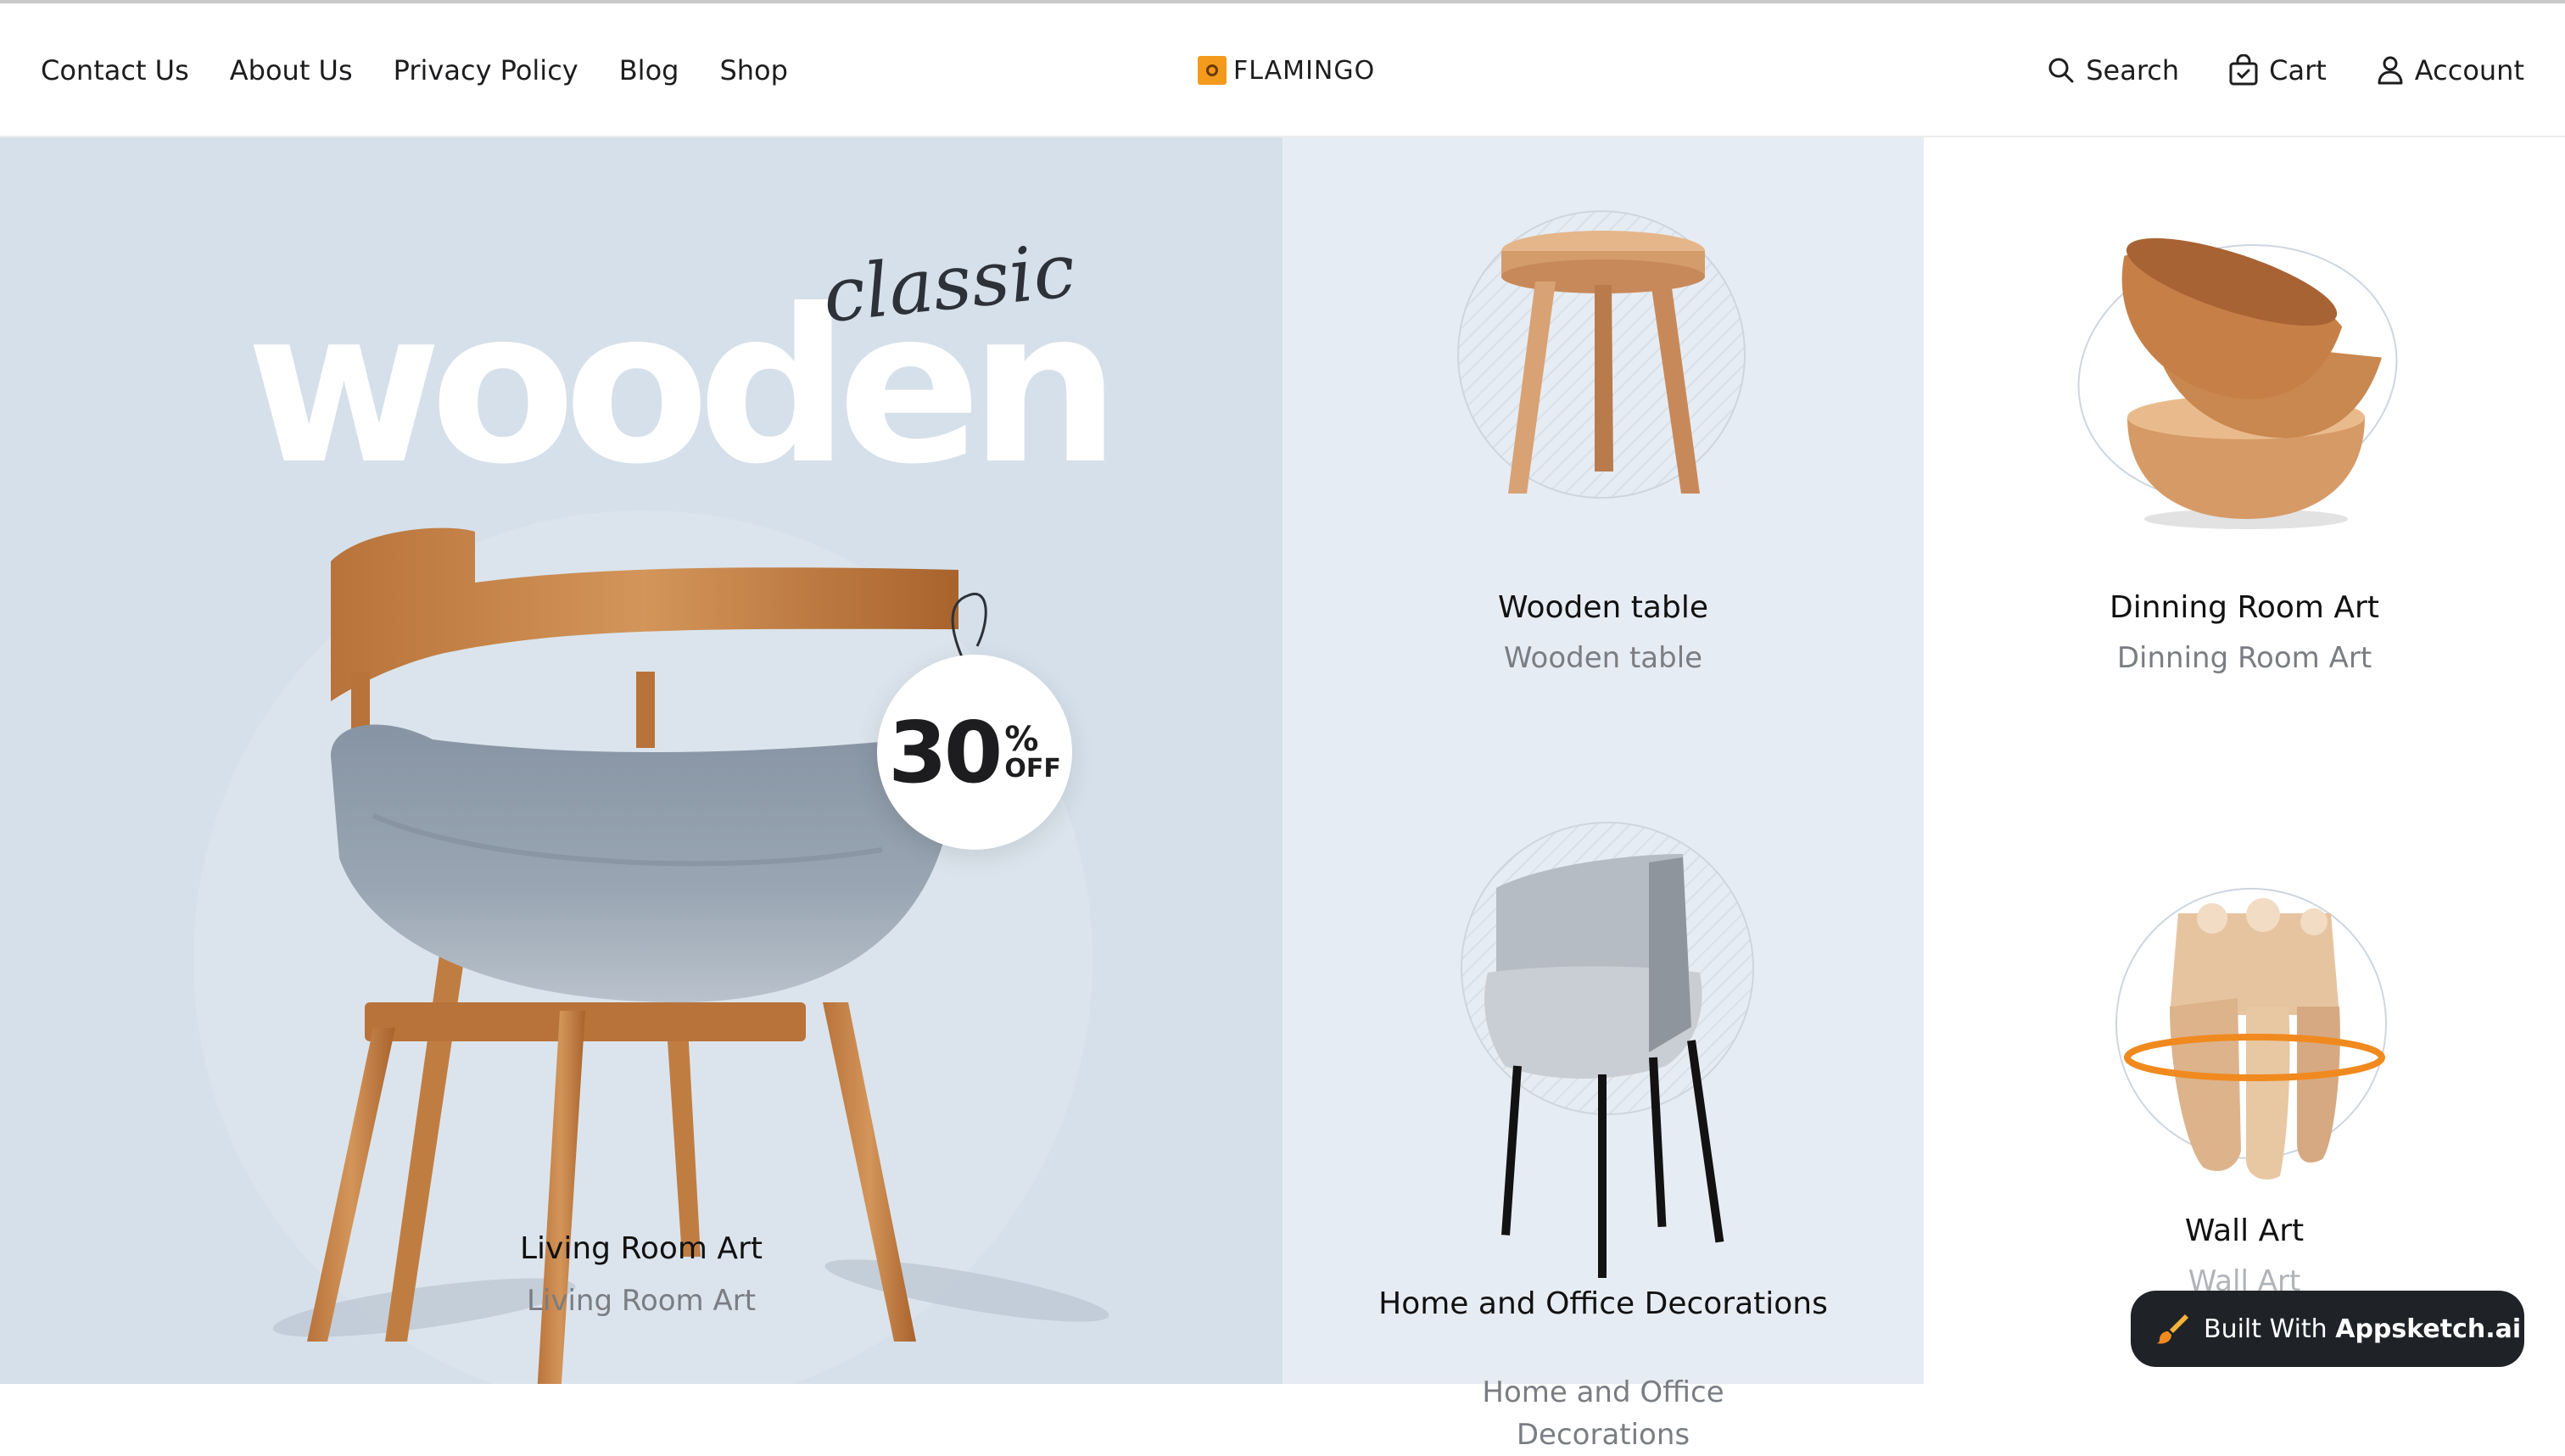 This screenshot has width=2565, height=1456. I want to click on stool-image, so click(1603, 362).